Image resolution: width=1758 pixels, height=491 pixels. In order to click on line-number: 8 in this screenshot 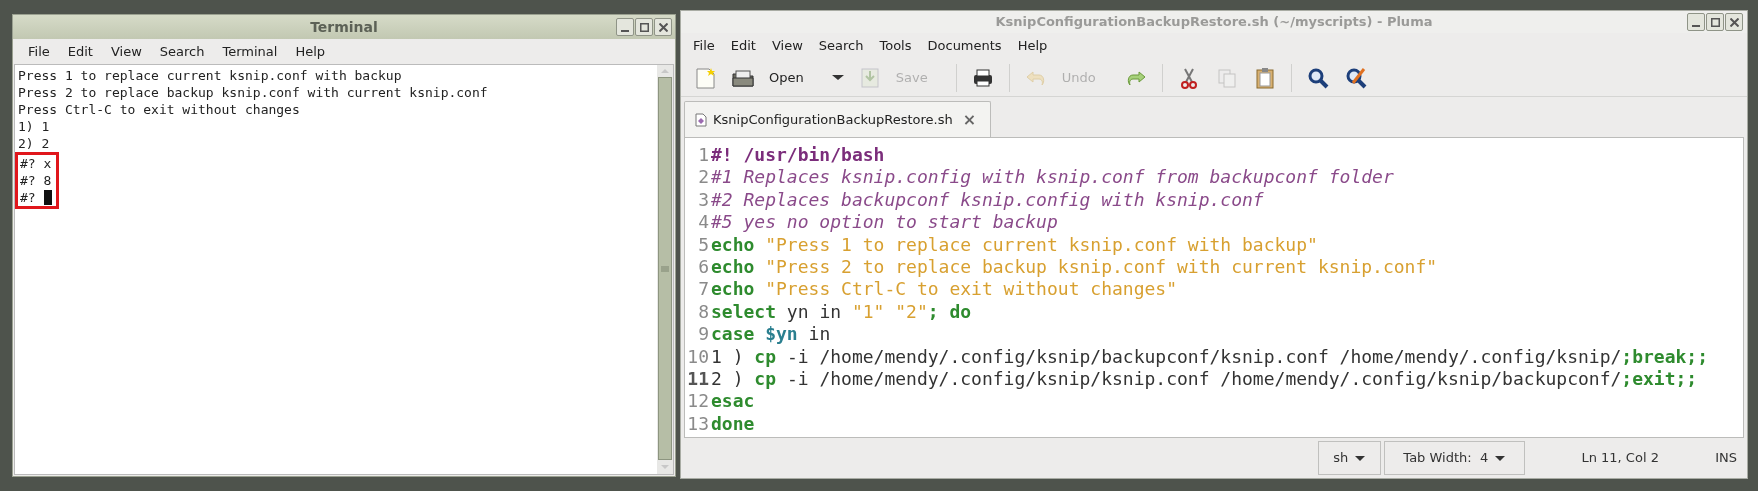, I will do `click(703, 312)`.